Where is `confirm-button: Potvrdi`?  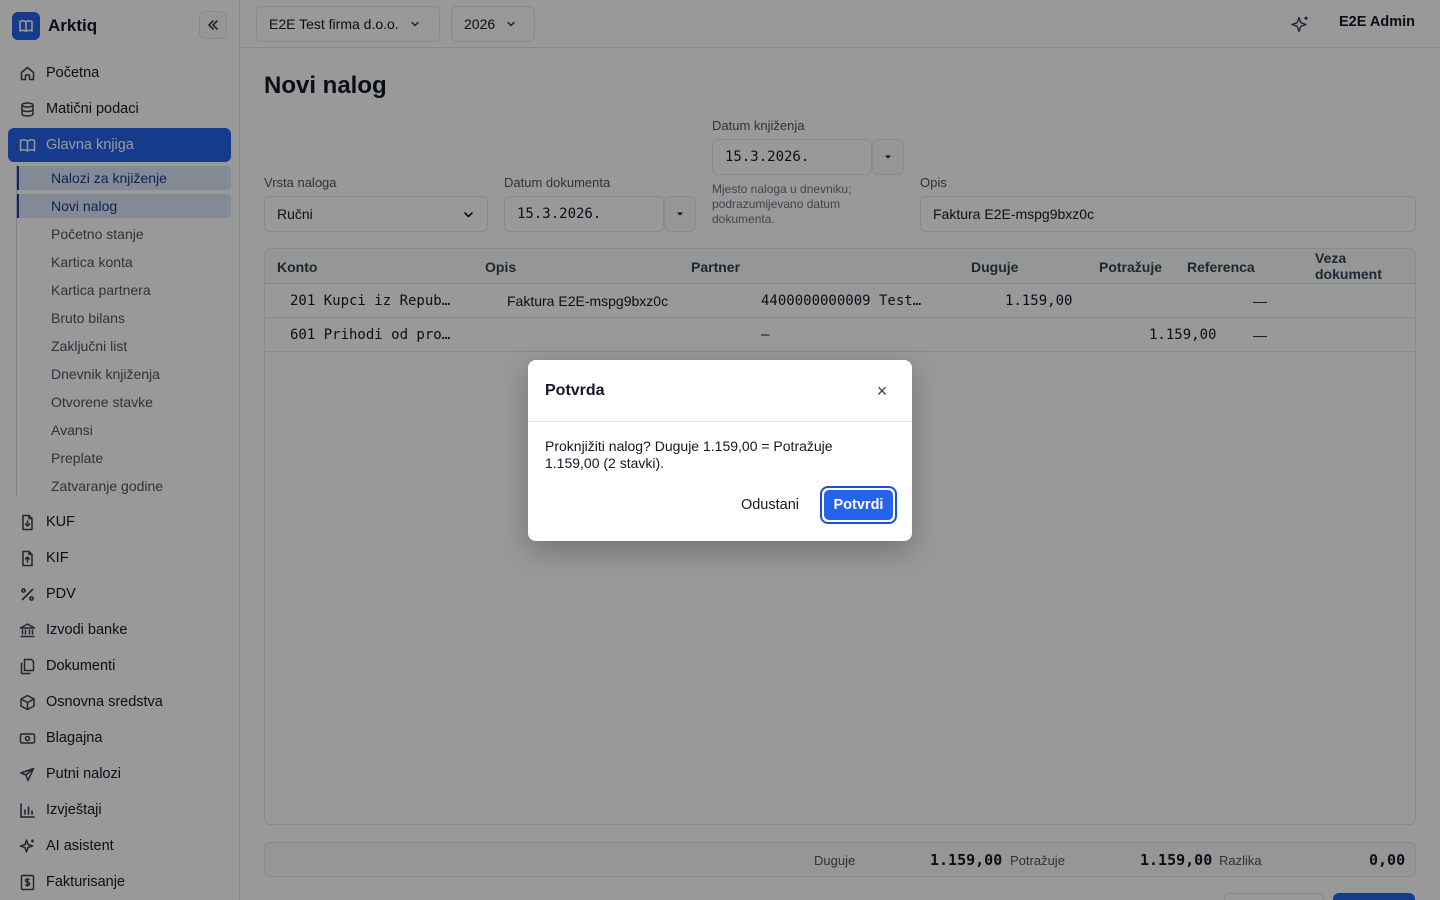 confirm-button: Potvrdi is located at coordinates (858, 505).